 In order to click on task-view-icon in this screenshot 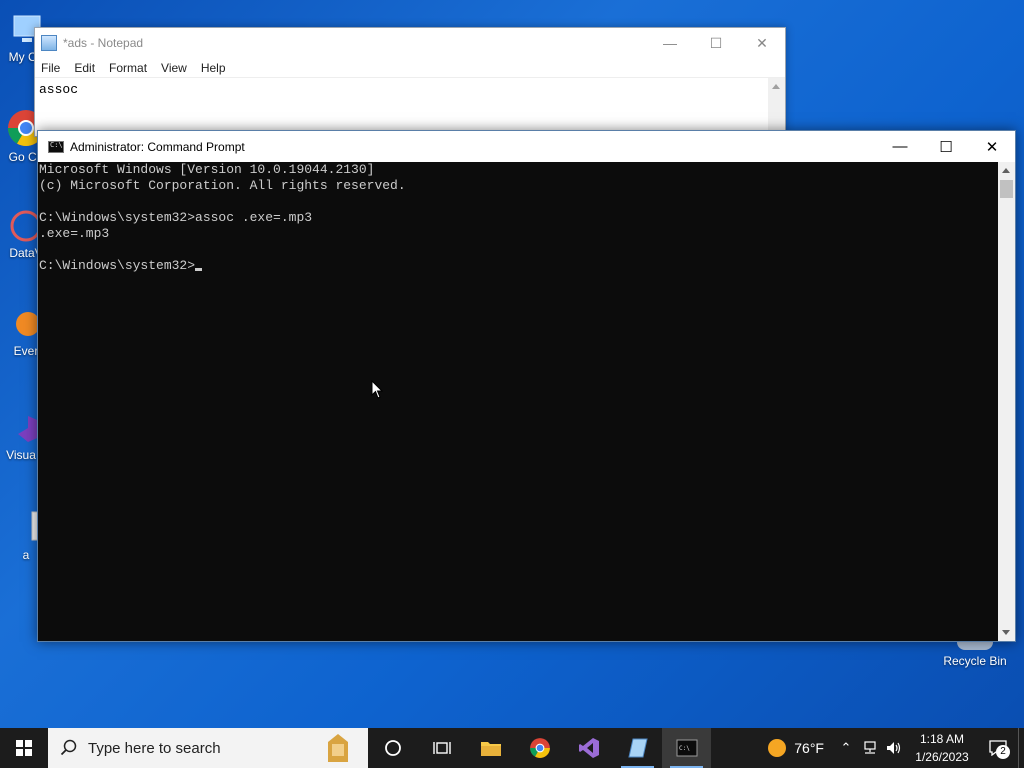, I will do `click(441, 748)`.